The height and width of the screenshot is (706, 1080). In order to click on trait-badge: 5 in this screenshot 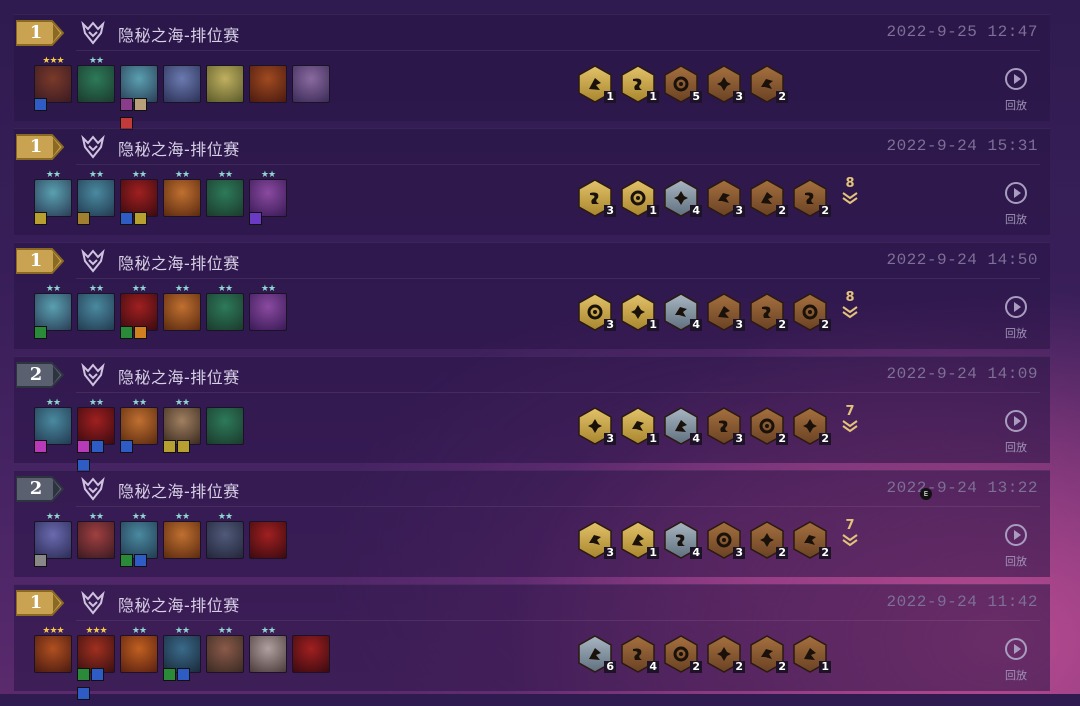, I will do `click(681, 84)`.